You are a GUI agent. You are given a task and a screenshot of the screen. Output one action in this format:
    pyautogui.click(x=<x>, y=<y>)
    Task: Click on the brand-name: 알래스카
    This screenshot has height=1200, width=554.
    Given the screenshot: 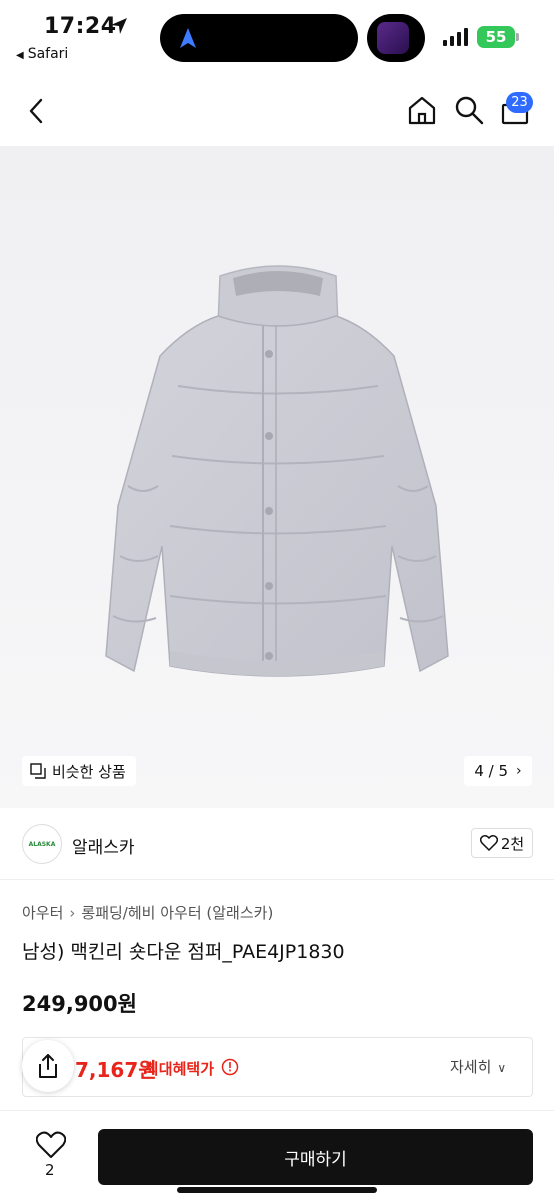 What is the action you would take?
    pyautogui.click(x=103, y=845)
    